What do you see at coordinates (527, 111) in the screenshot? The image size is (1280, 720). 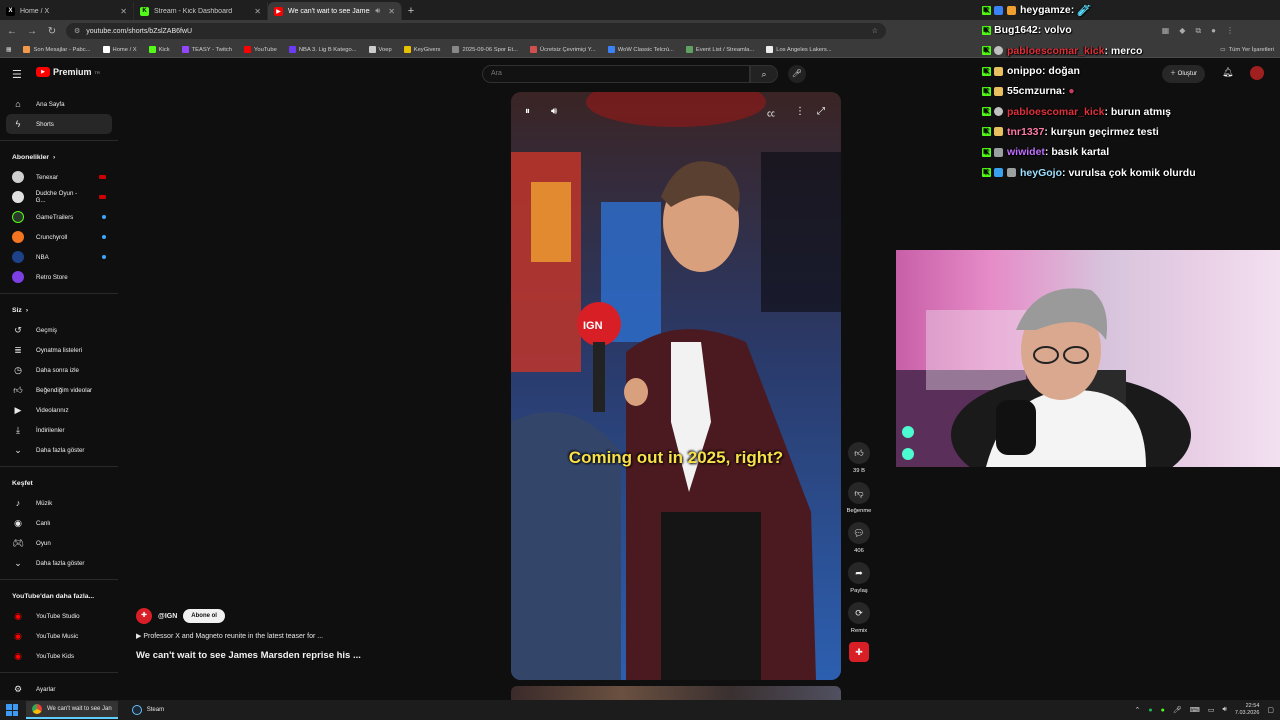 I see `pause-icon: ⏸︎` at bounding box center [527, 111].